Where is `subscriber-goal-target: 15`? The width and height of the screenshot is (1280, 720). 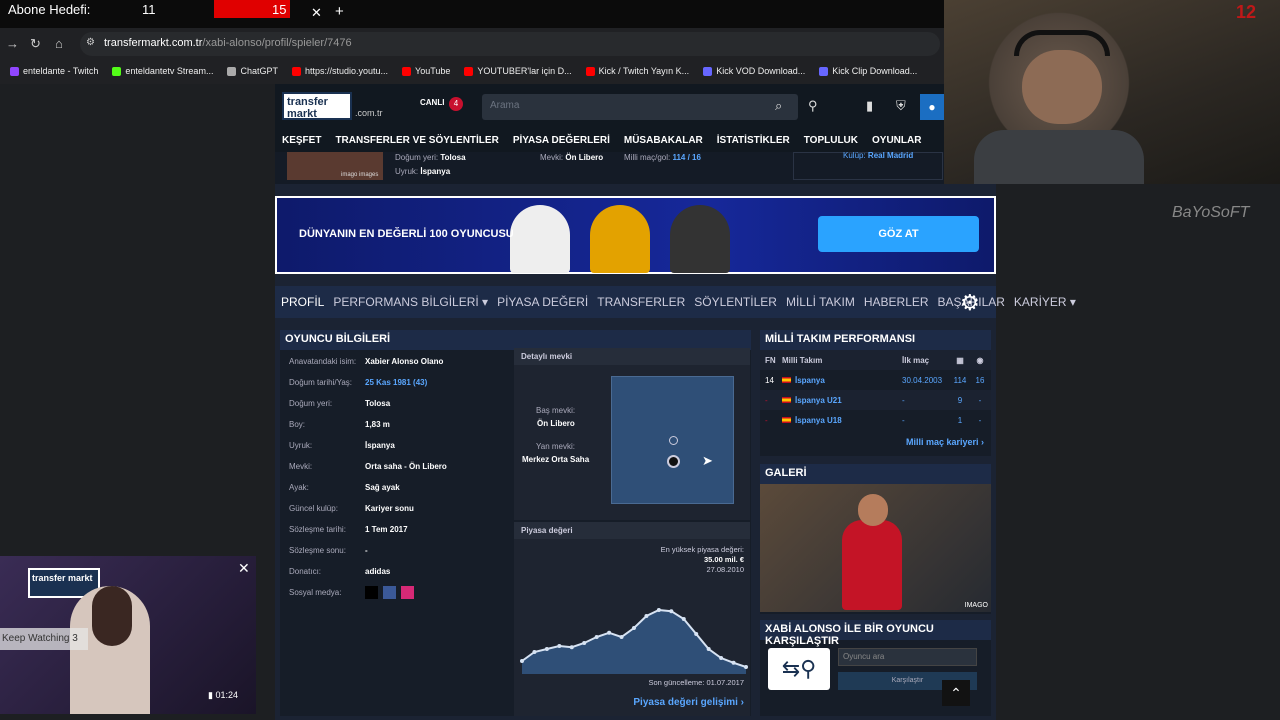
subscriber-goal-target: 15 is located at coordinates (279, 9).